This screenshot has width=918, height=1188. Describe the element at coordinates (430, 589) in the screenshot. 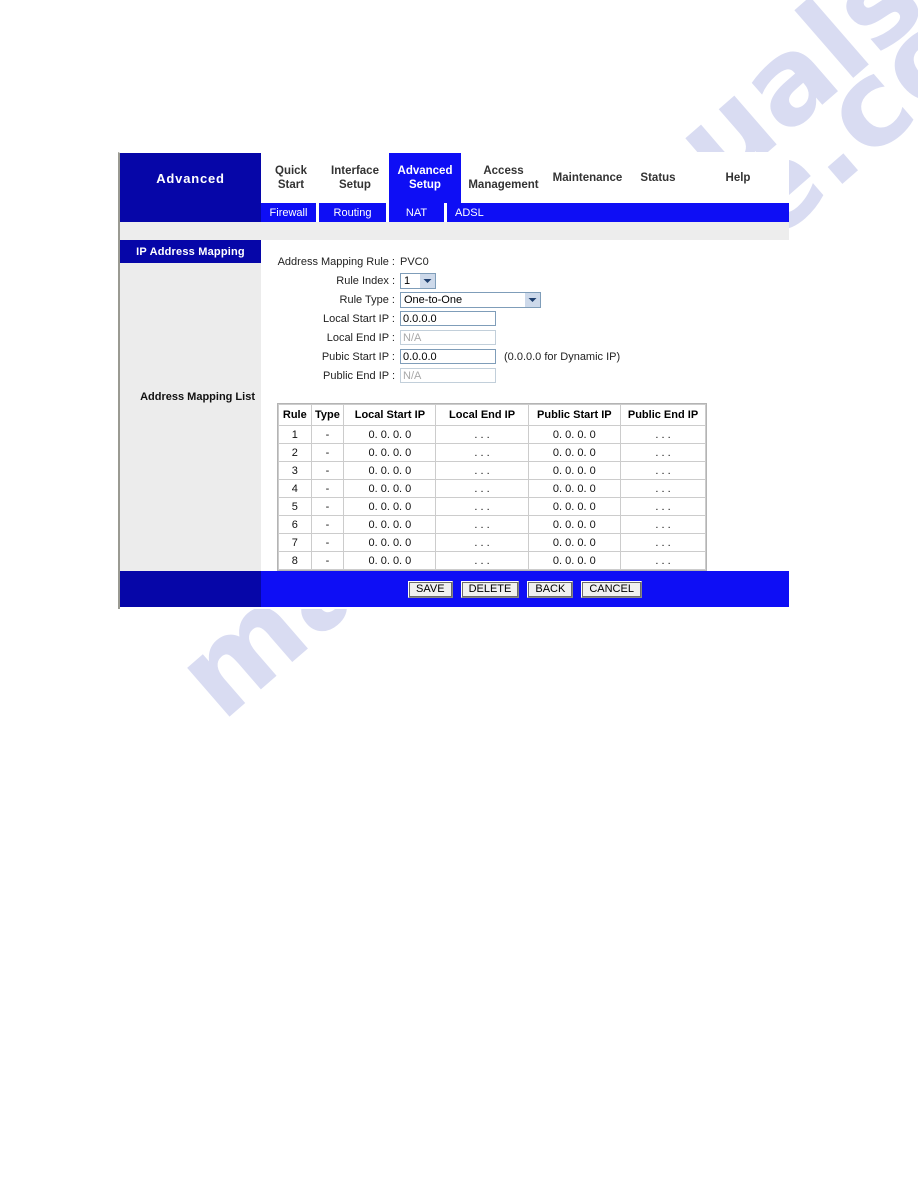

I see `save-button: SAVE` at that location.